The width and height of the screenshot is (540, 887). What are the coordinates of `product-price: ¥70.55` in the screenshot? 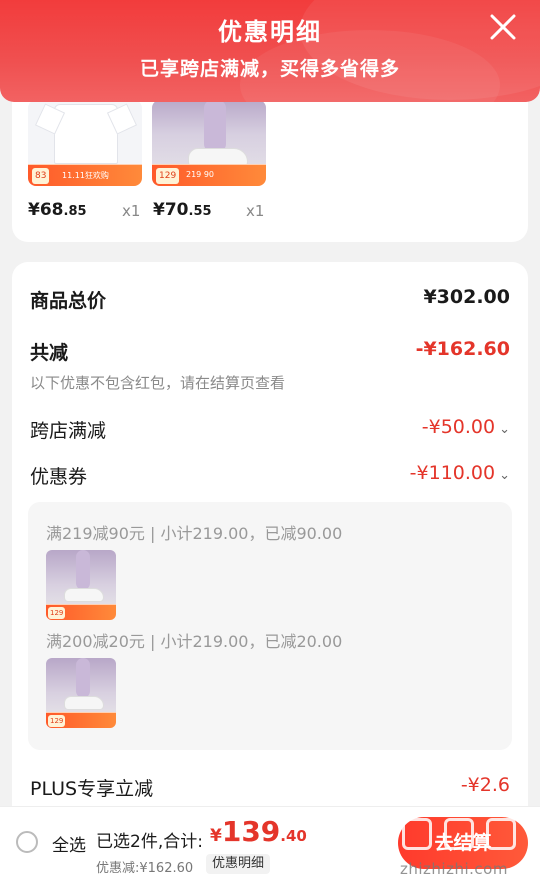 It's located at (182, 210).